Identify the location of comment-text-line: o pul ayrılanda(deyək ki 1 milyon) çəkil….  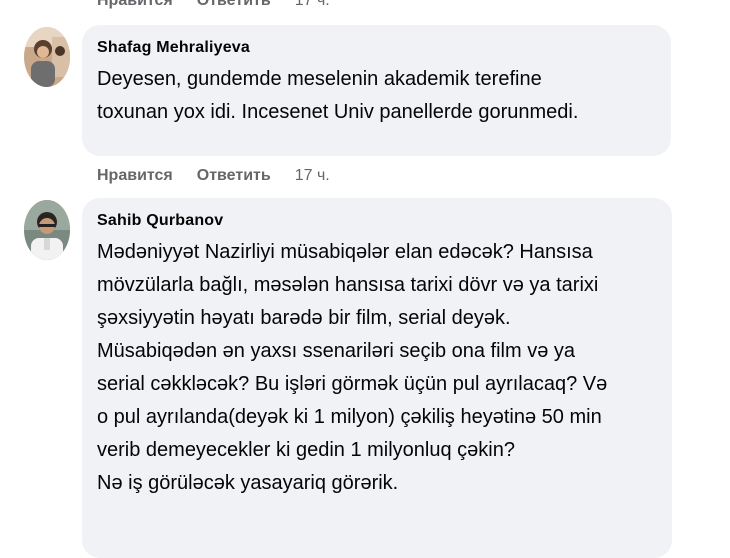
(349, 417).